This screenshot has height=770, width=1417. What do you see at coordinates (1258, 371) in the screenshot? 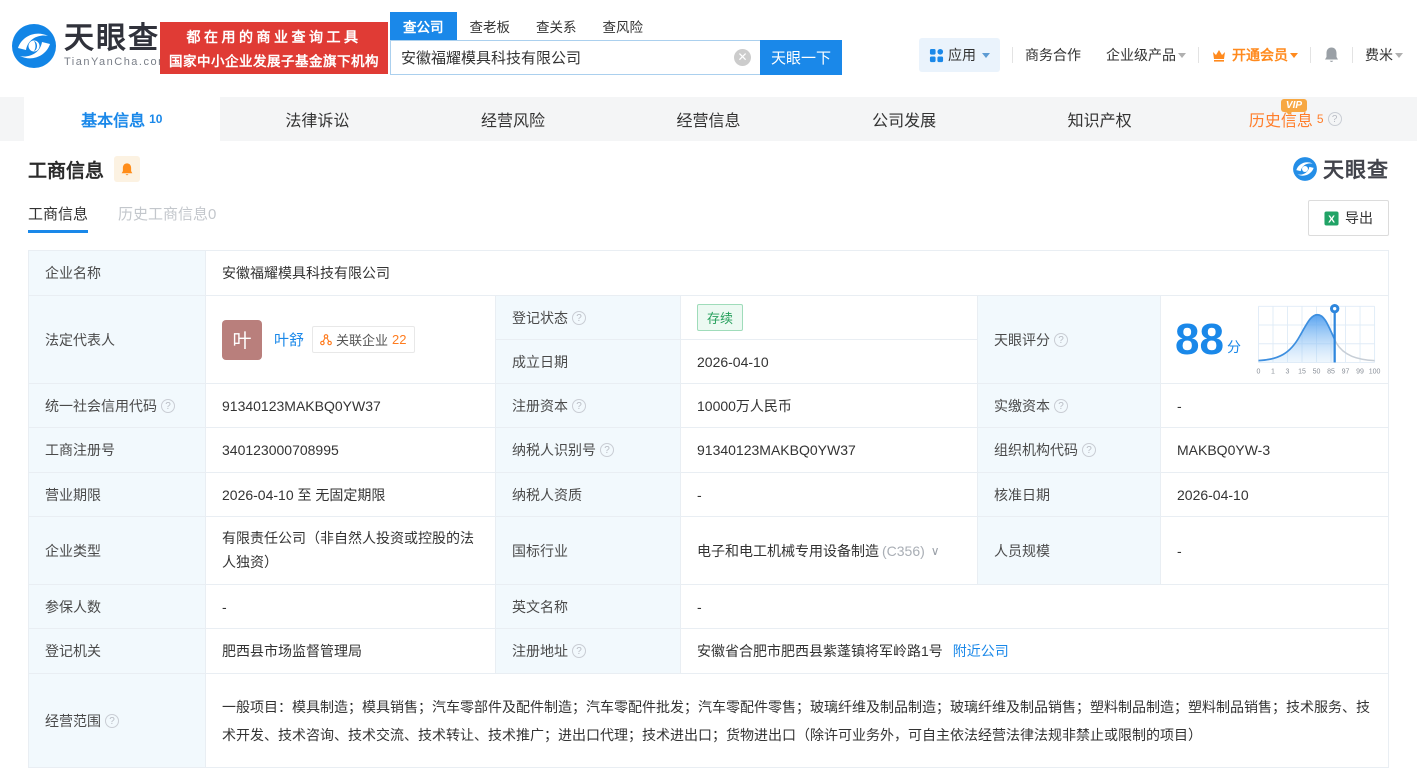
I see `svg-text: 0` at bounding box center [1258, 371].